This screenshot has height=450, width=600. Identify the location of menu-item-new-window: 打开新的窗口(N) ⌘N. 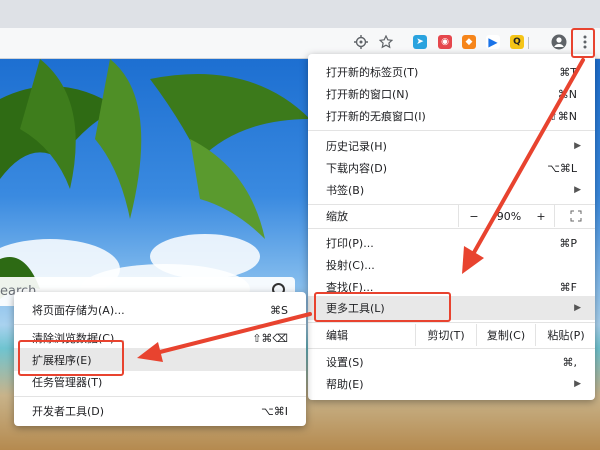
(451, 94).